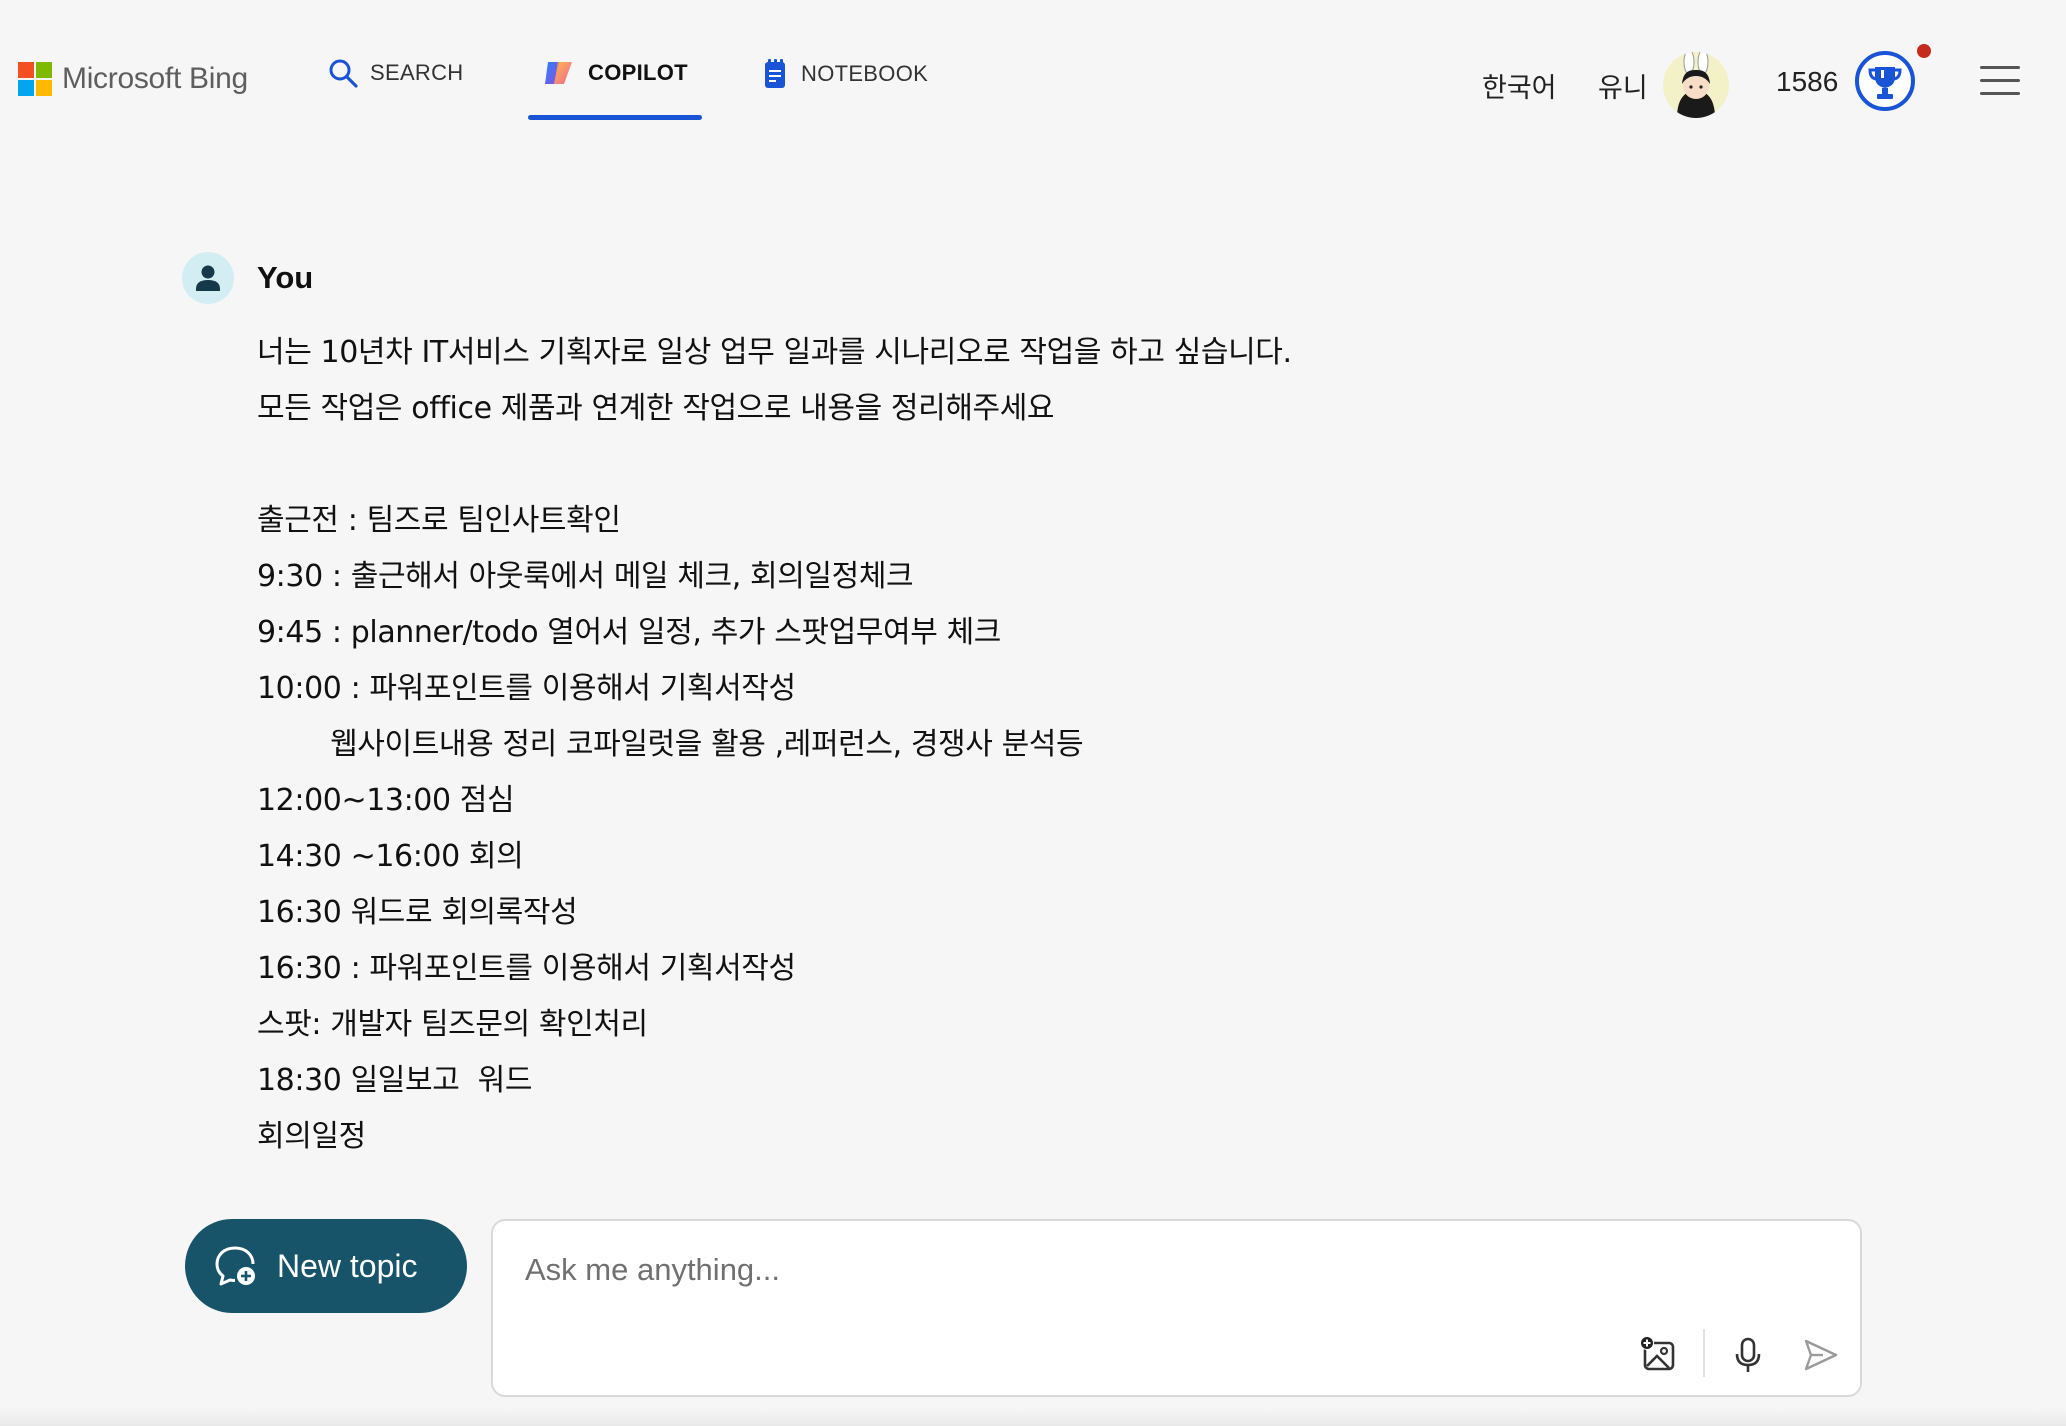  I want to click on rewards-button, so click(1885, 81).